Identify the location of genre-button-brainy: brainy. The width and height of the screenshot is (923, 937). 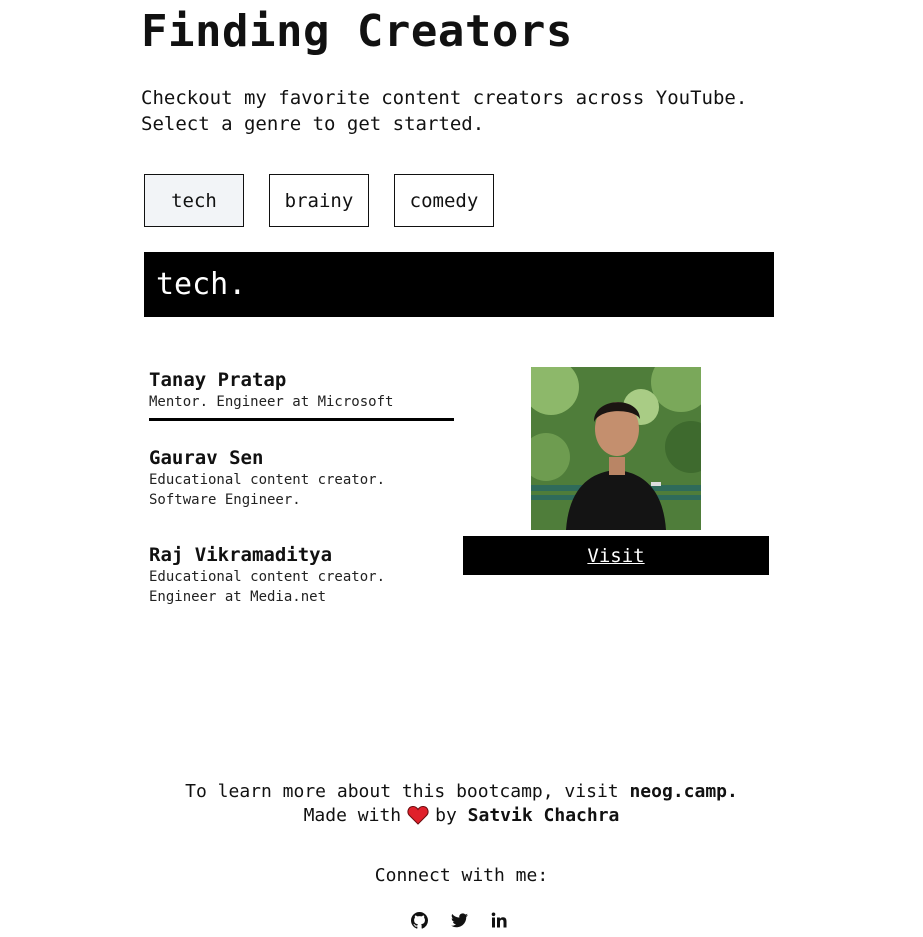
(319, 200).